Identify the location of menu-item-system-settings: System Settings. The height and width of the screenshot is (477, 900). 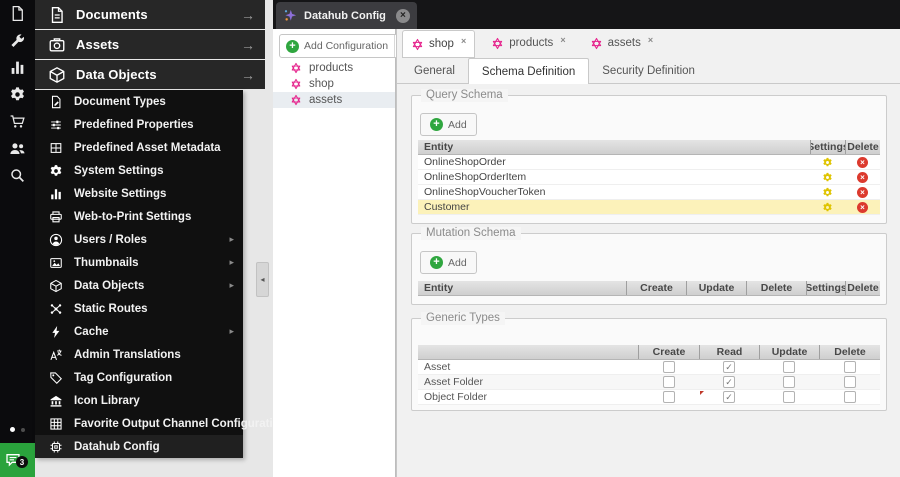
(139, 170).